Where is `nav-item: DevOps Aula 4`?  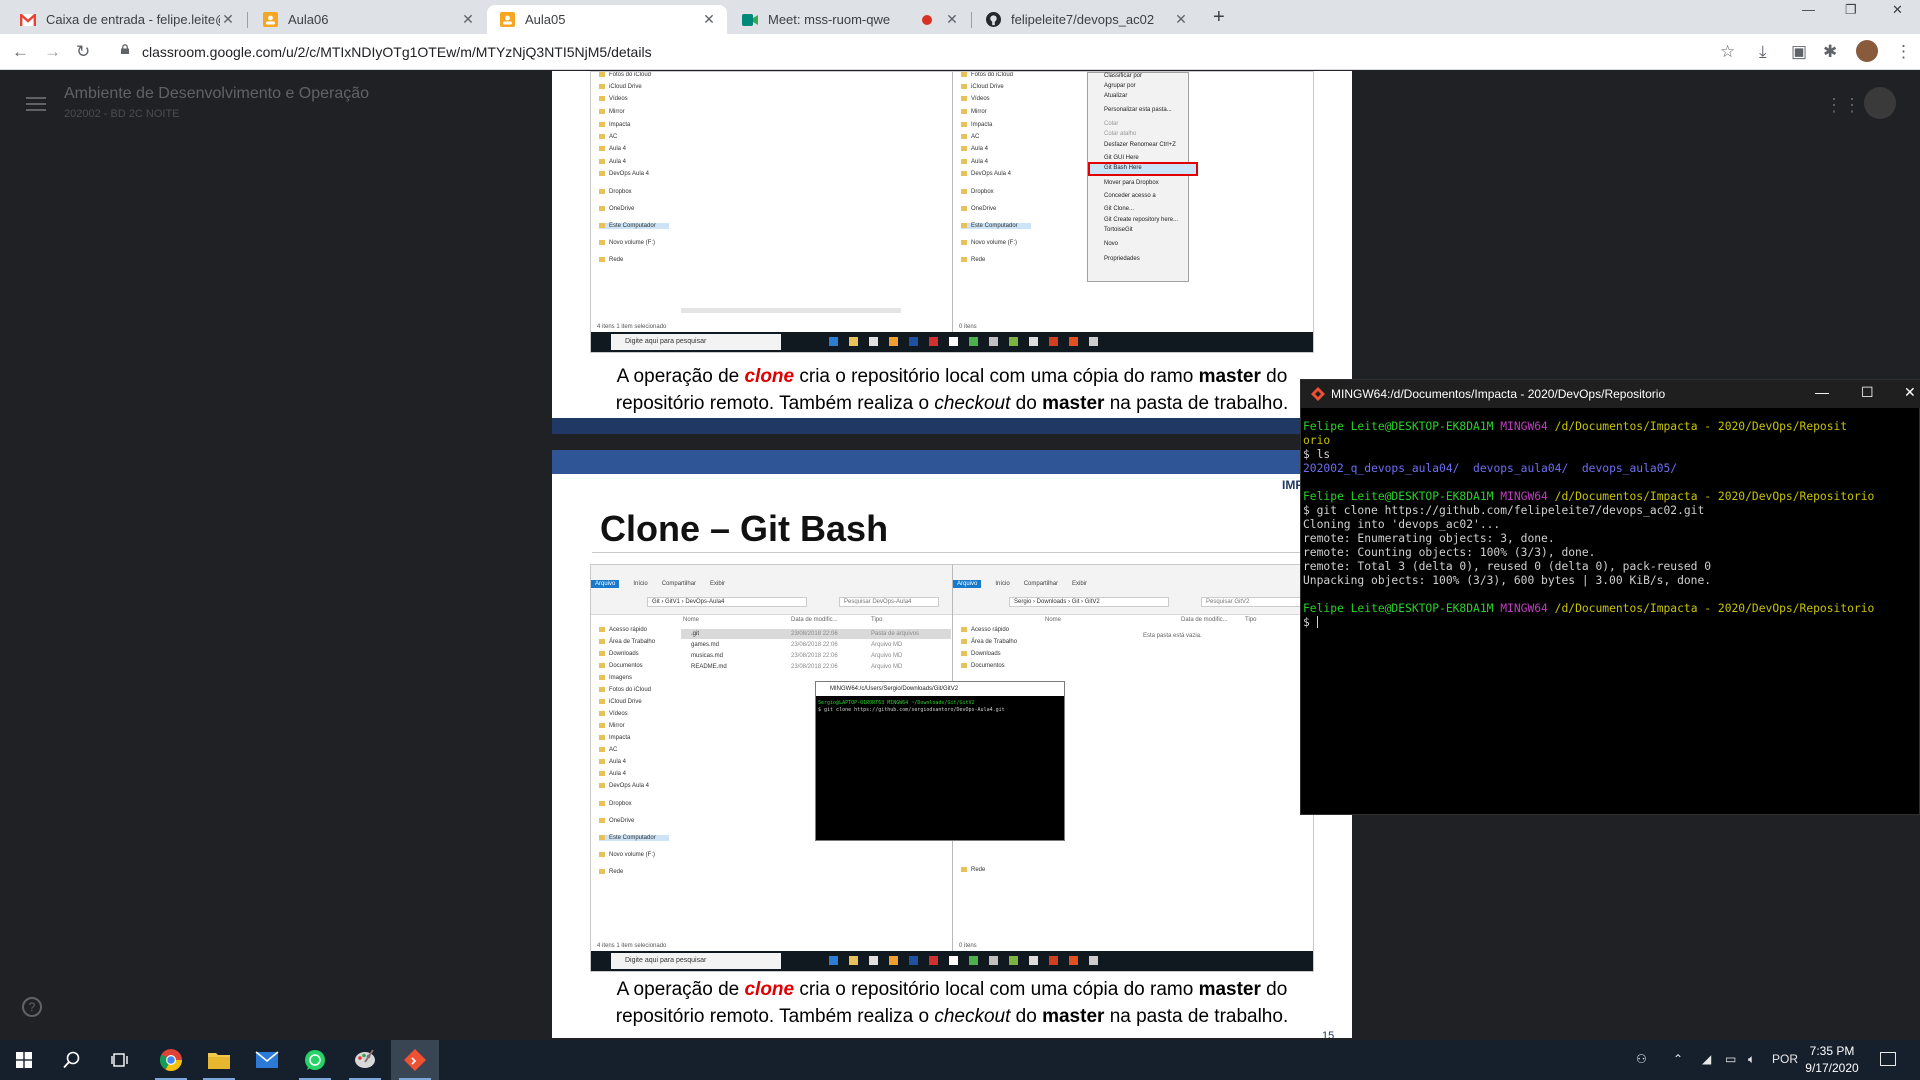 nav-item: DevOps Aula 4 is located at coordinates (624, 786).